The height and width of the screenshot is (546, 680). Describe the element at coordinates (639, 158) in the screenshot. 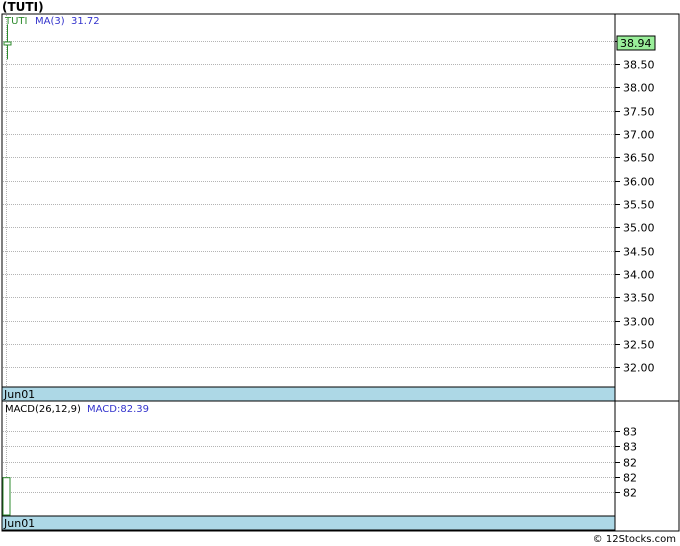

I see `price-y-tick-label: 36.50` at that location.